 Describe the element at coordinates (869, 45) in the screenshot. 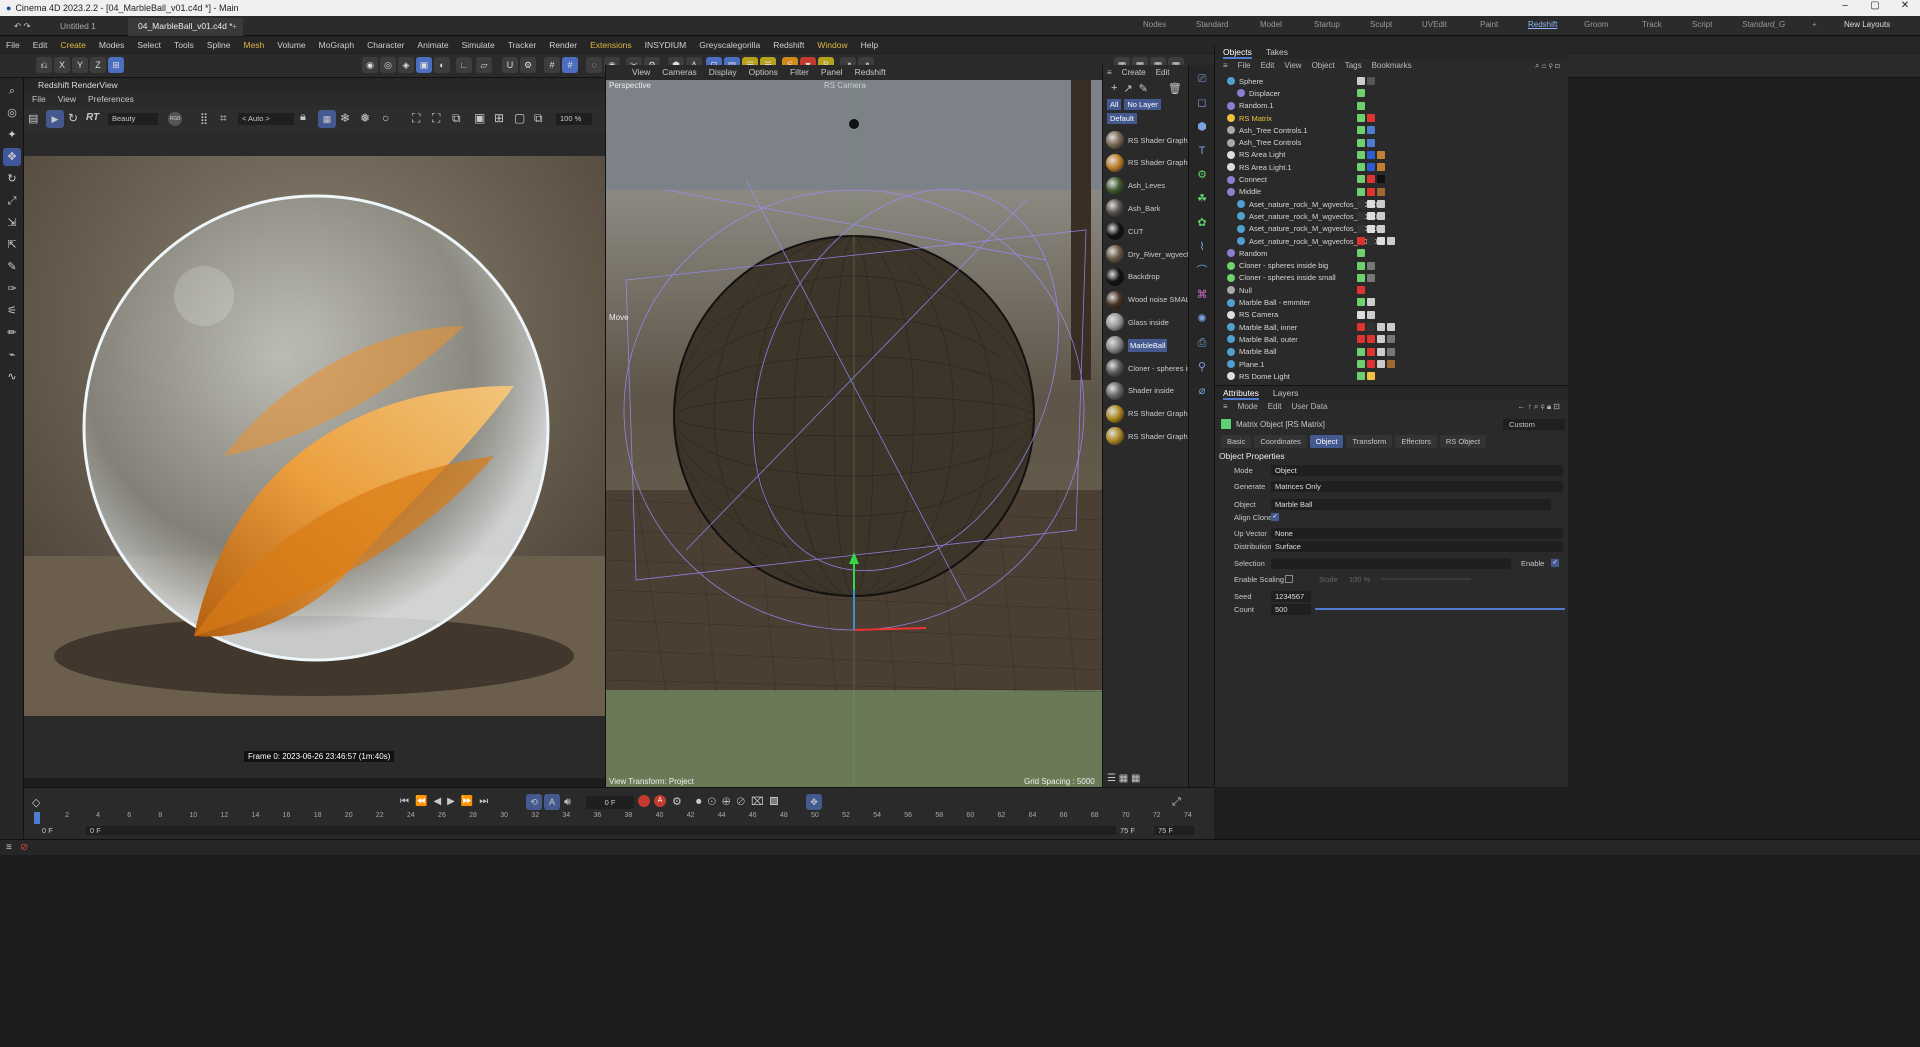

I see `menu-help: Help` at that location.